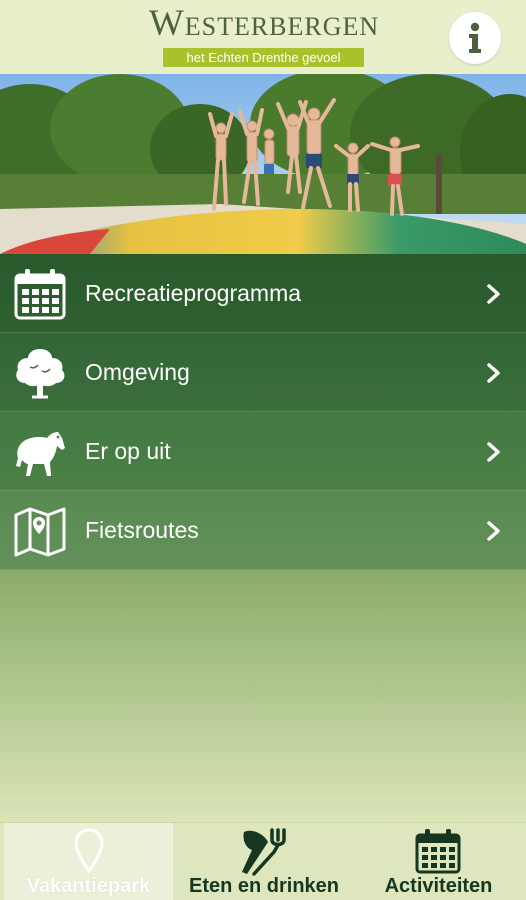 The image size is (526, 900). Describe the element at coordinates (264, 852) in the screenshot. I see `fork-knife-icon` at that location.